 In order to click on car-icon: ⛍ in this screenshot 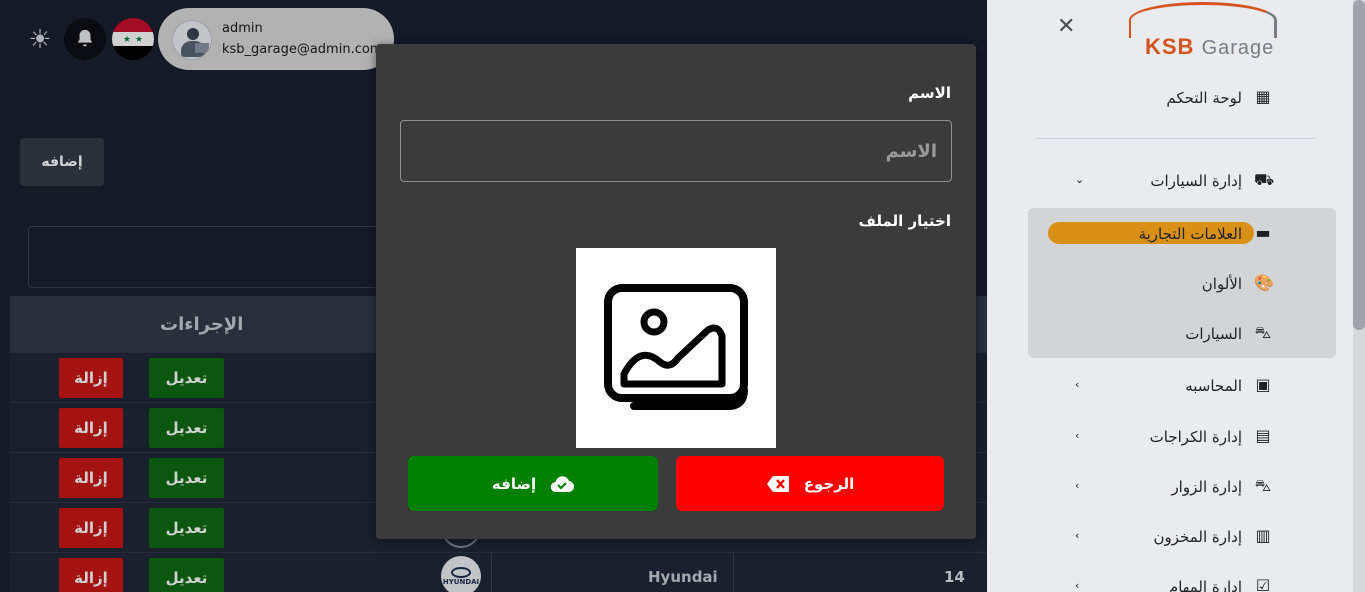, I will do `click(1263, 332)`.